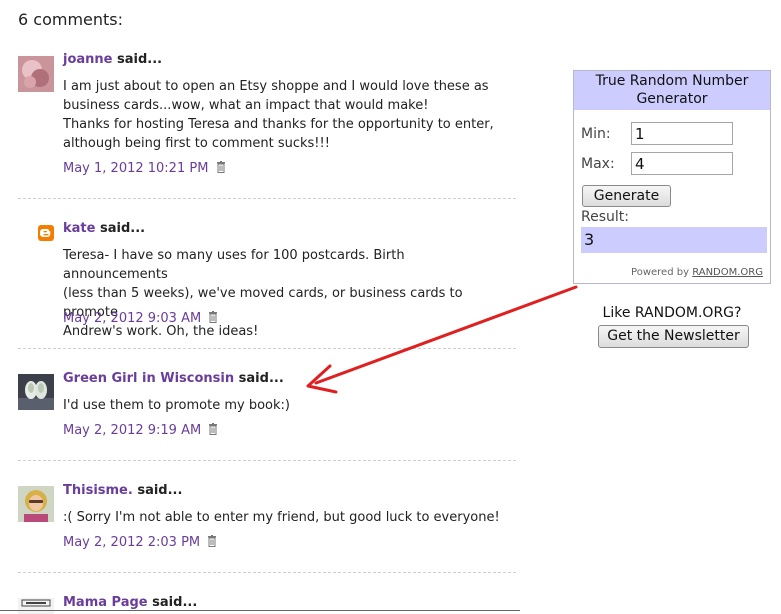 The width and height of the screenshot is (781, 614). I want to click on red-arrow-annotation, so click(442, 339).